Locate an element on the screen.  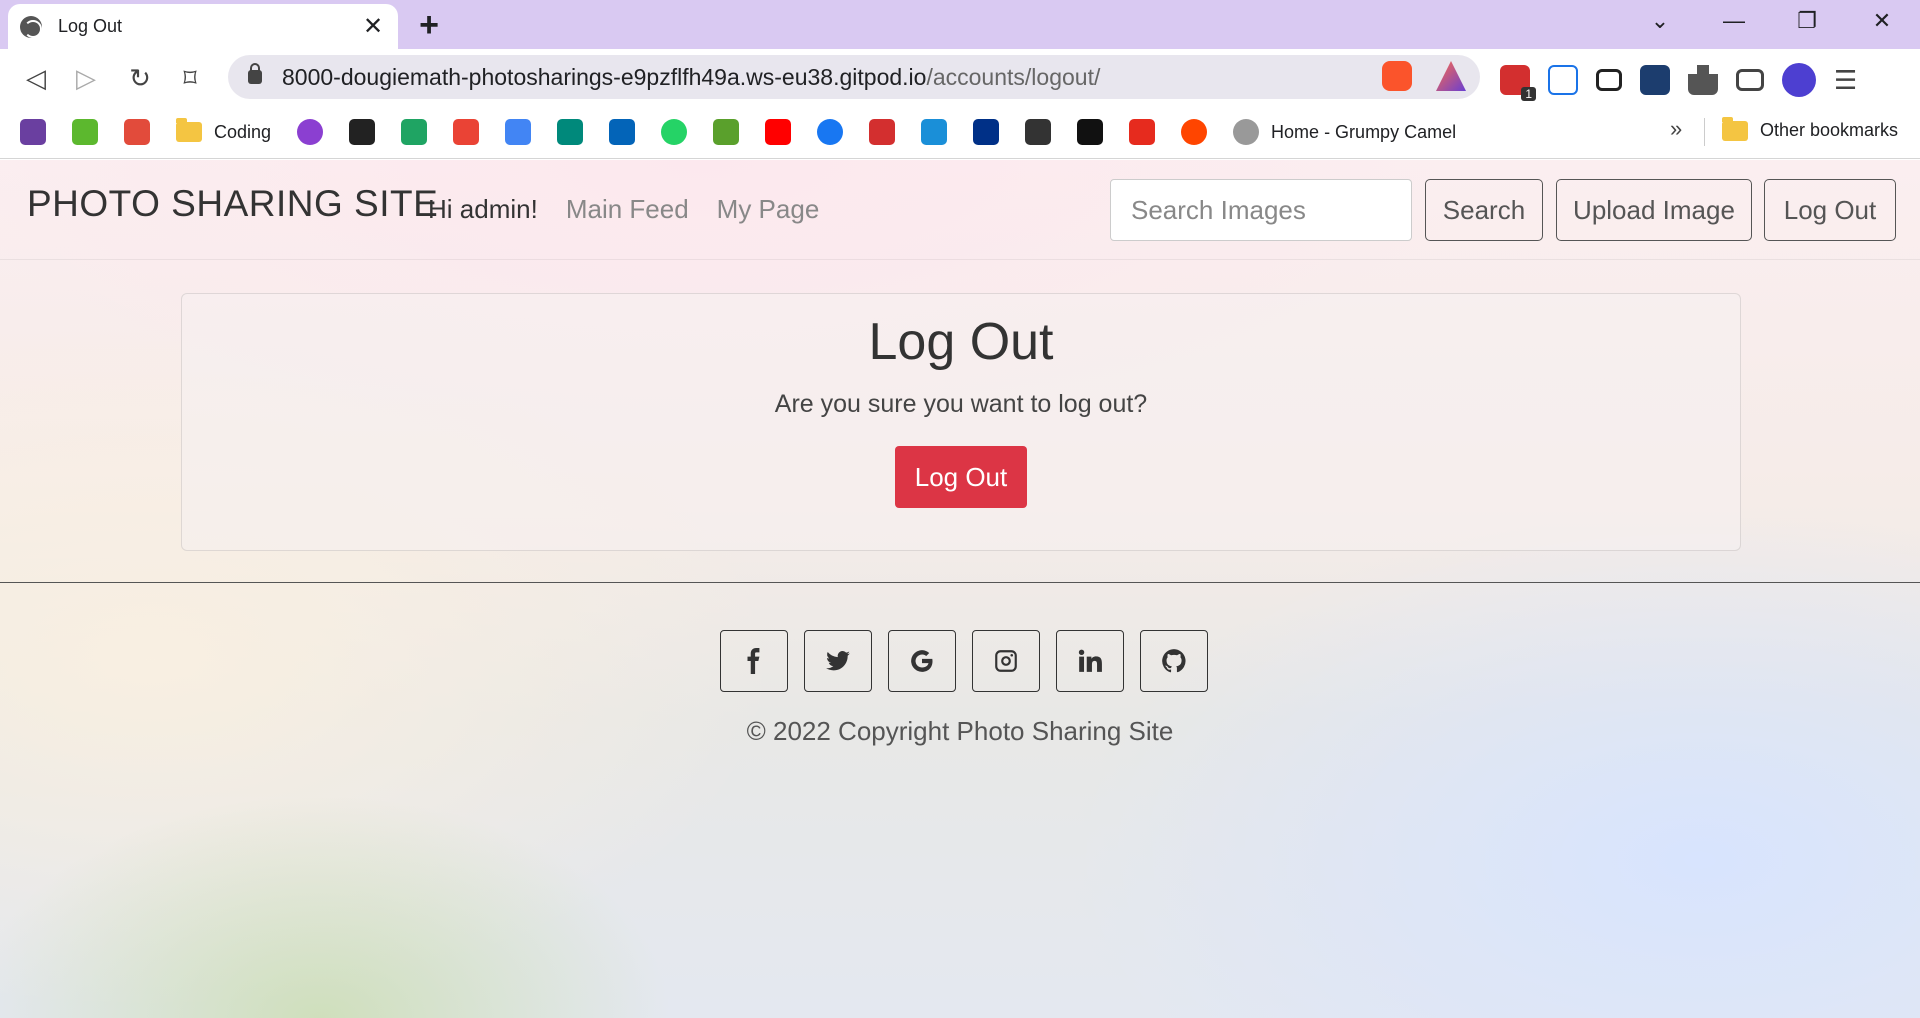
more-bookmarks-button: » is located at coordinates (1676, 129).